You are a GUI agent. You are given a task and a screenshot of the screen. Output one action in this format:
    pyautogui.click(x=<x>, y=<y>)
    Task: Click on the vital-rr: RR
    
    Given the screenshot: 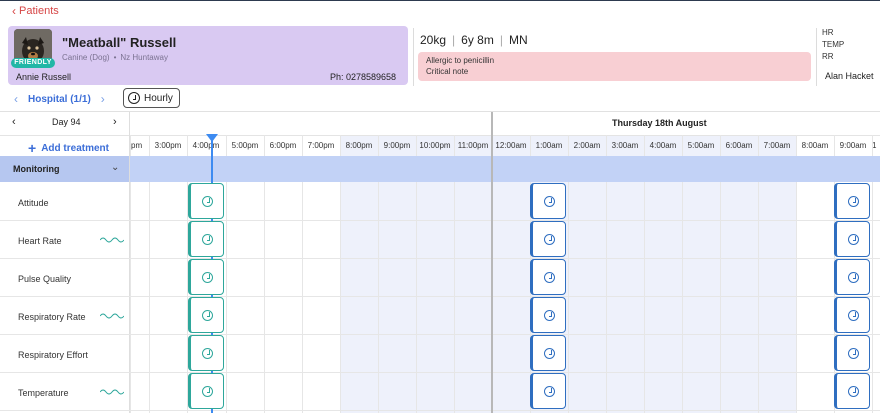 What is the action you would take?
    pyautogui.click(x=828, y=56)
    